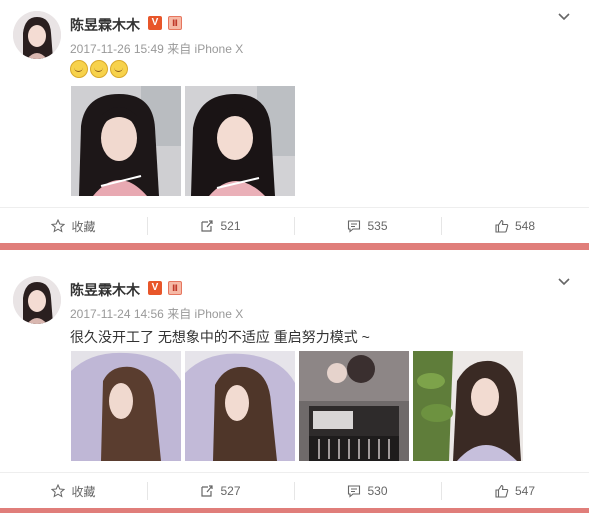 This screenshot has width=589, height=513. What do you see at coordinates (525, 491) in the screenshot?
I see `like-count: 547` at bounding box center [525, 491].